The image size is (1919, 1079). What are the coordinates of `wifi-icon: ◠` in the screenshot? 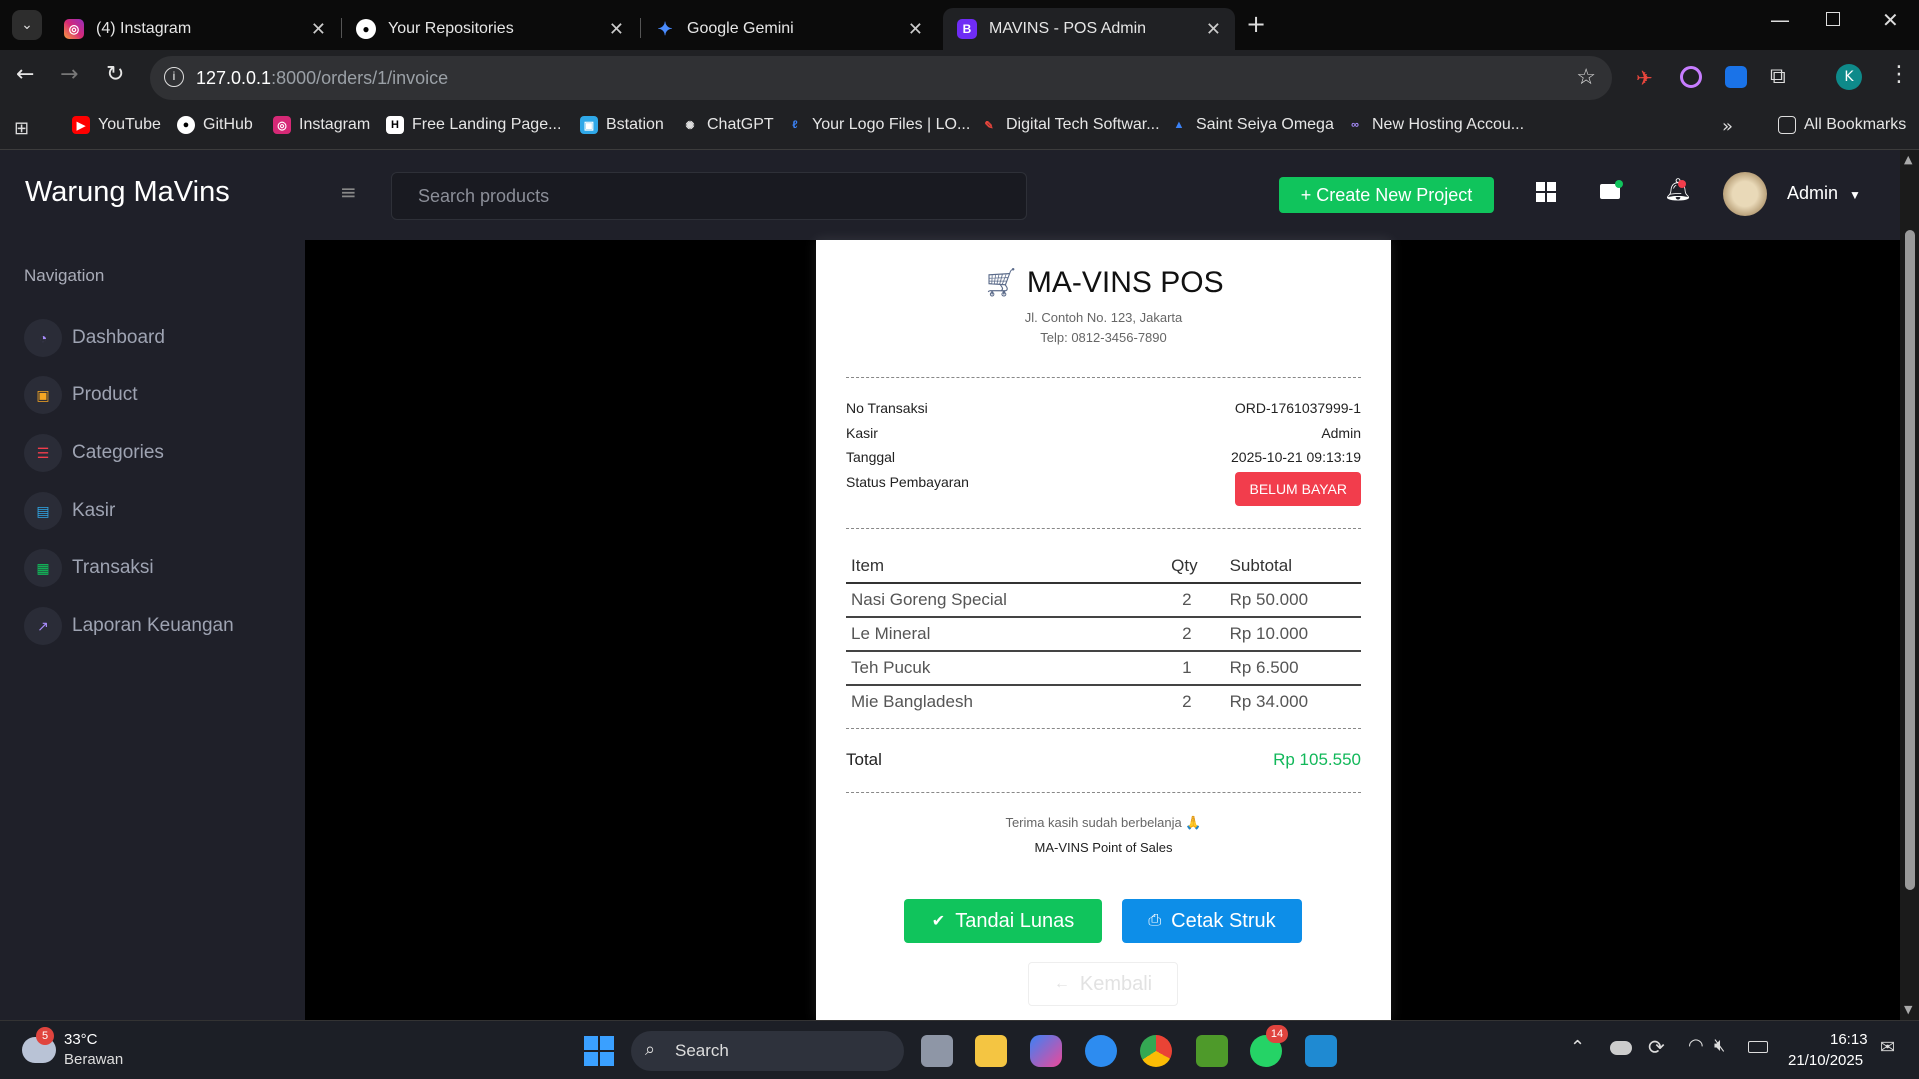 It's located at (1696, 1045).